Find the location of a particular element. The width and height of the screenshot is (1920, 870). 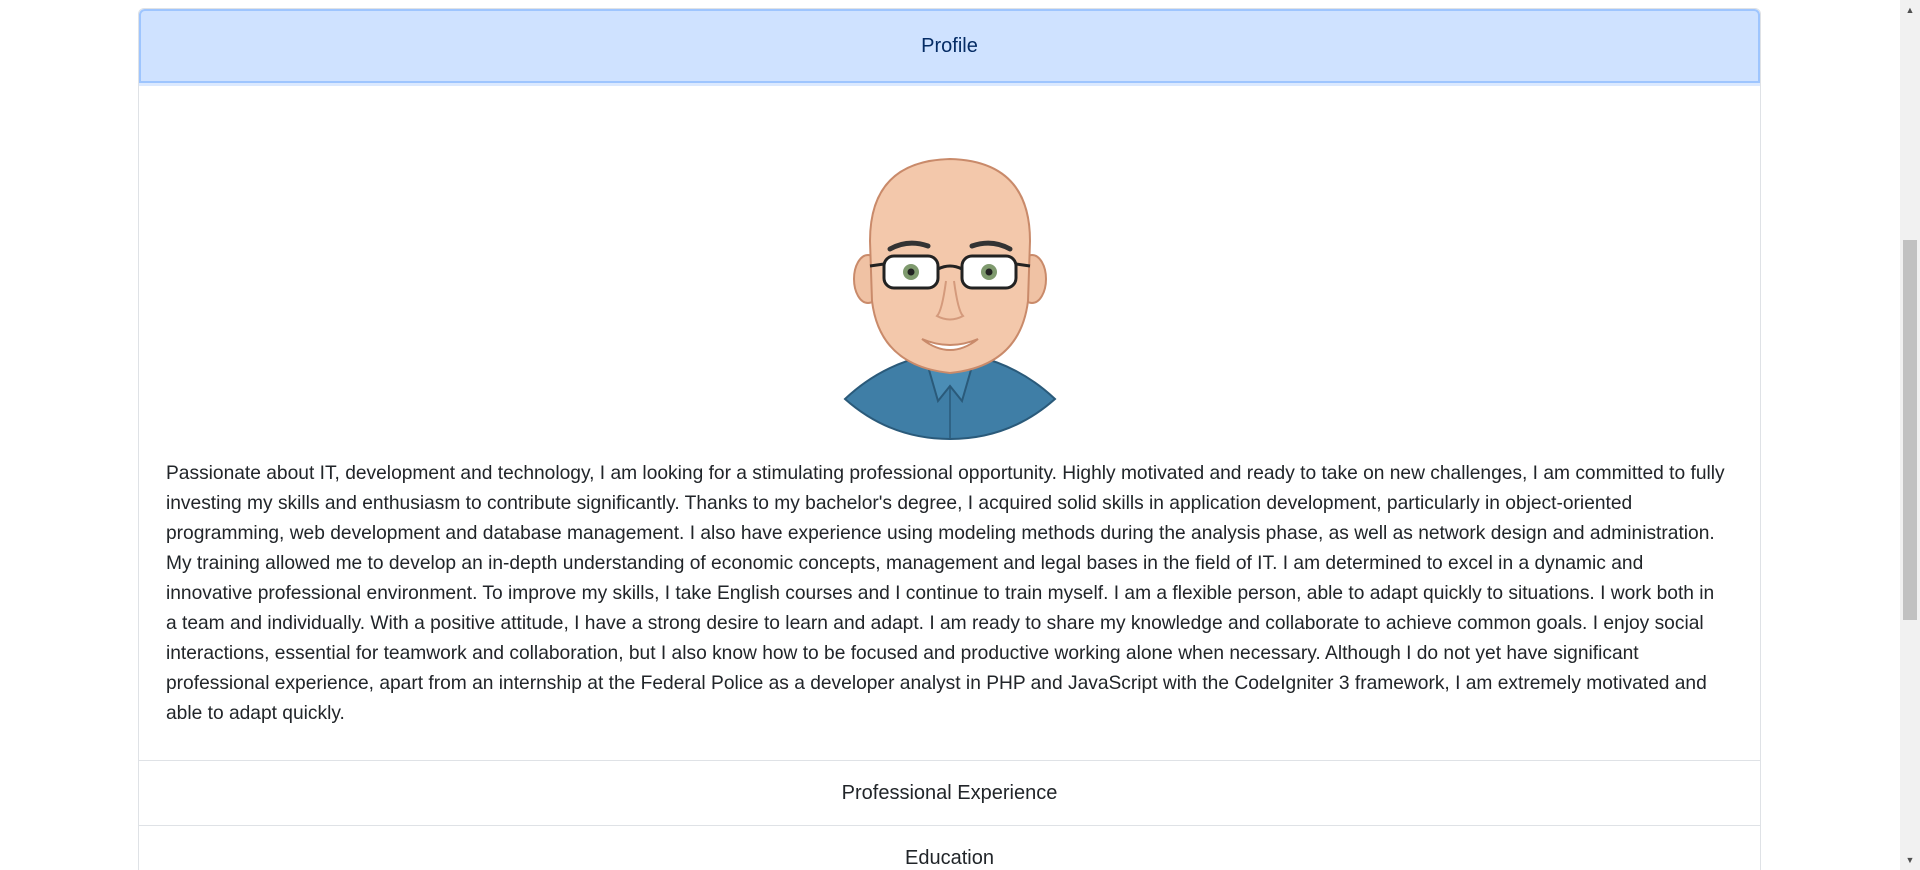

accordion-header-education: Education is located at coordinates (949, 848).